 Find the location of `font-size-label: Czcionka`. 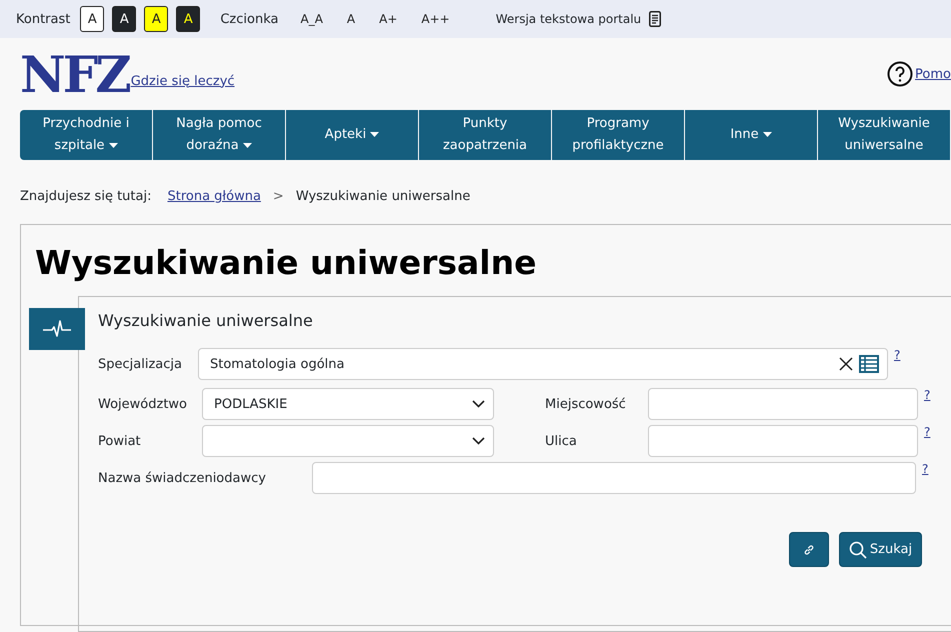

font-size-label: Czcionka is located at coordinates (249, 19).